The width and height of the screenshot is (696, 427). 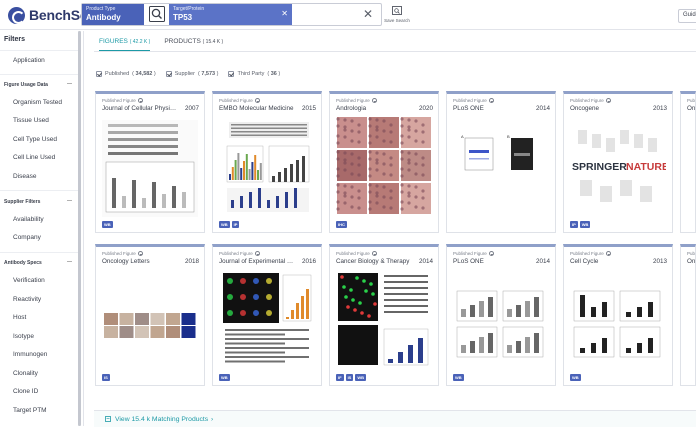 I want to click on save-search-button: Save Search, so click(x=397, y=14).